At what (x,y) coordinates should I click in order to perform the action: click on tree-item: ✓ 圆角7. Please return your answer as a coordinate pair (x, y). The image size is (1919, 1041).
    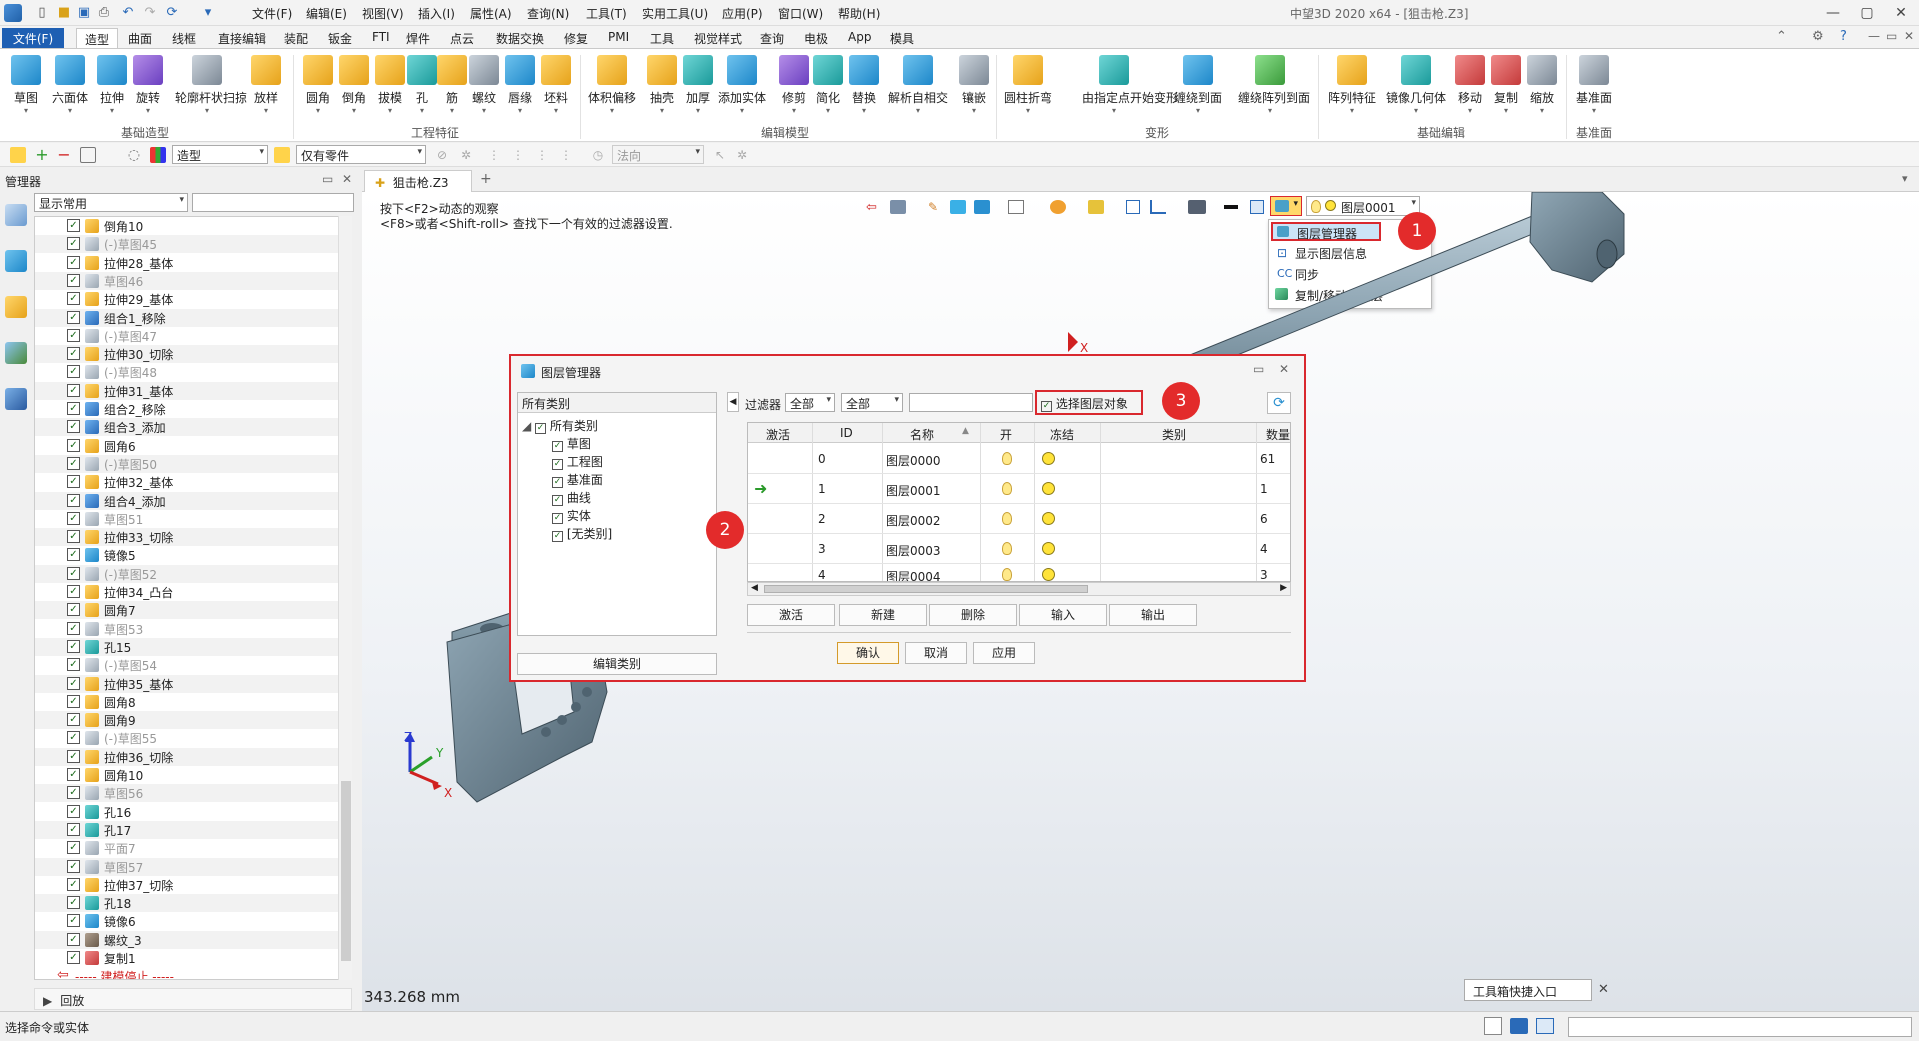
    Looking at the image, I should click on (188, 610).